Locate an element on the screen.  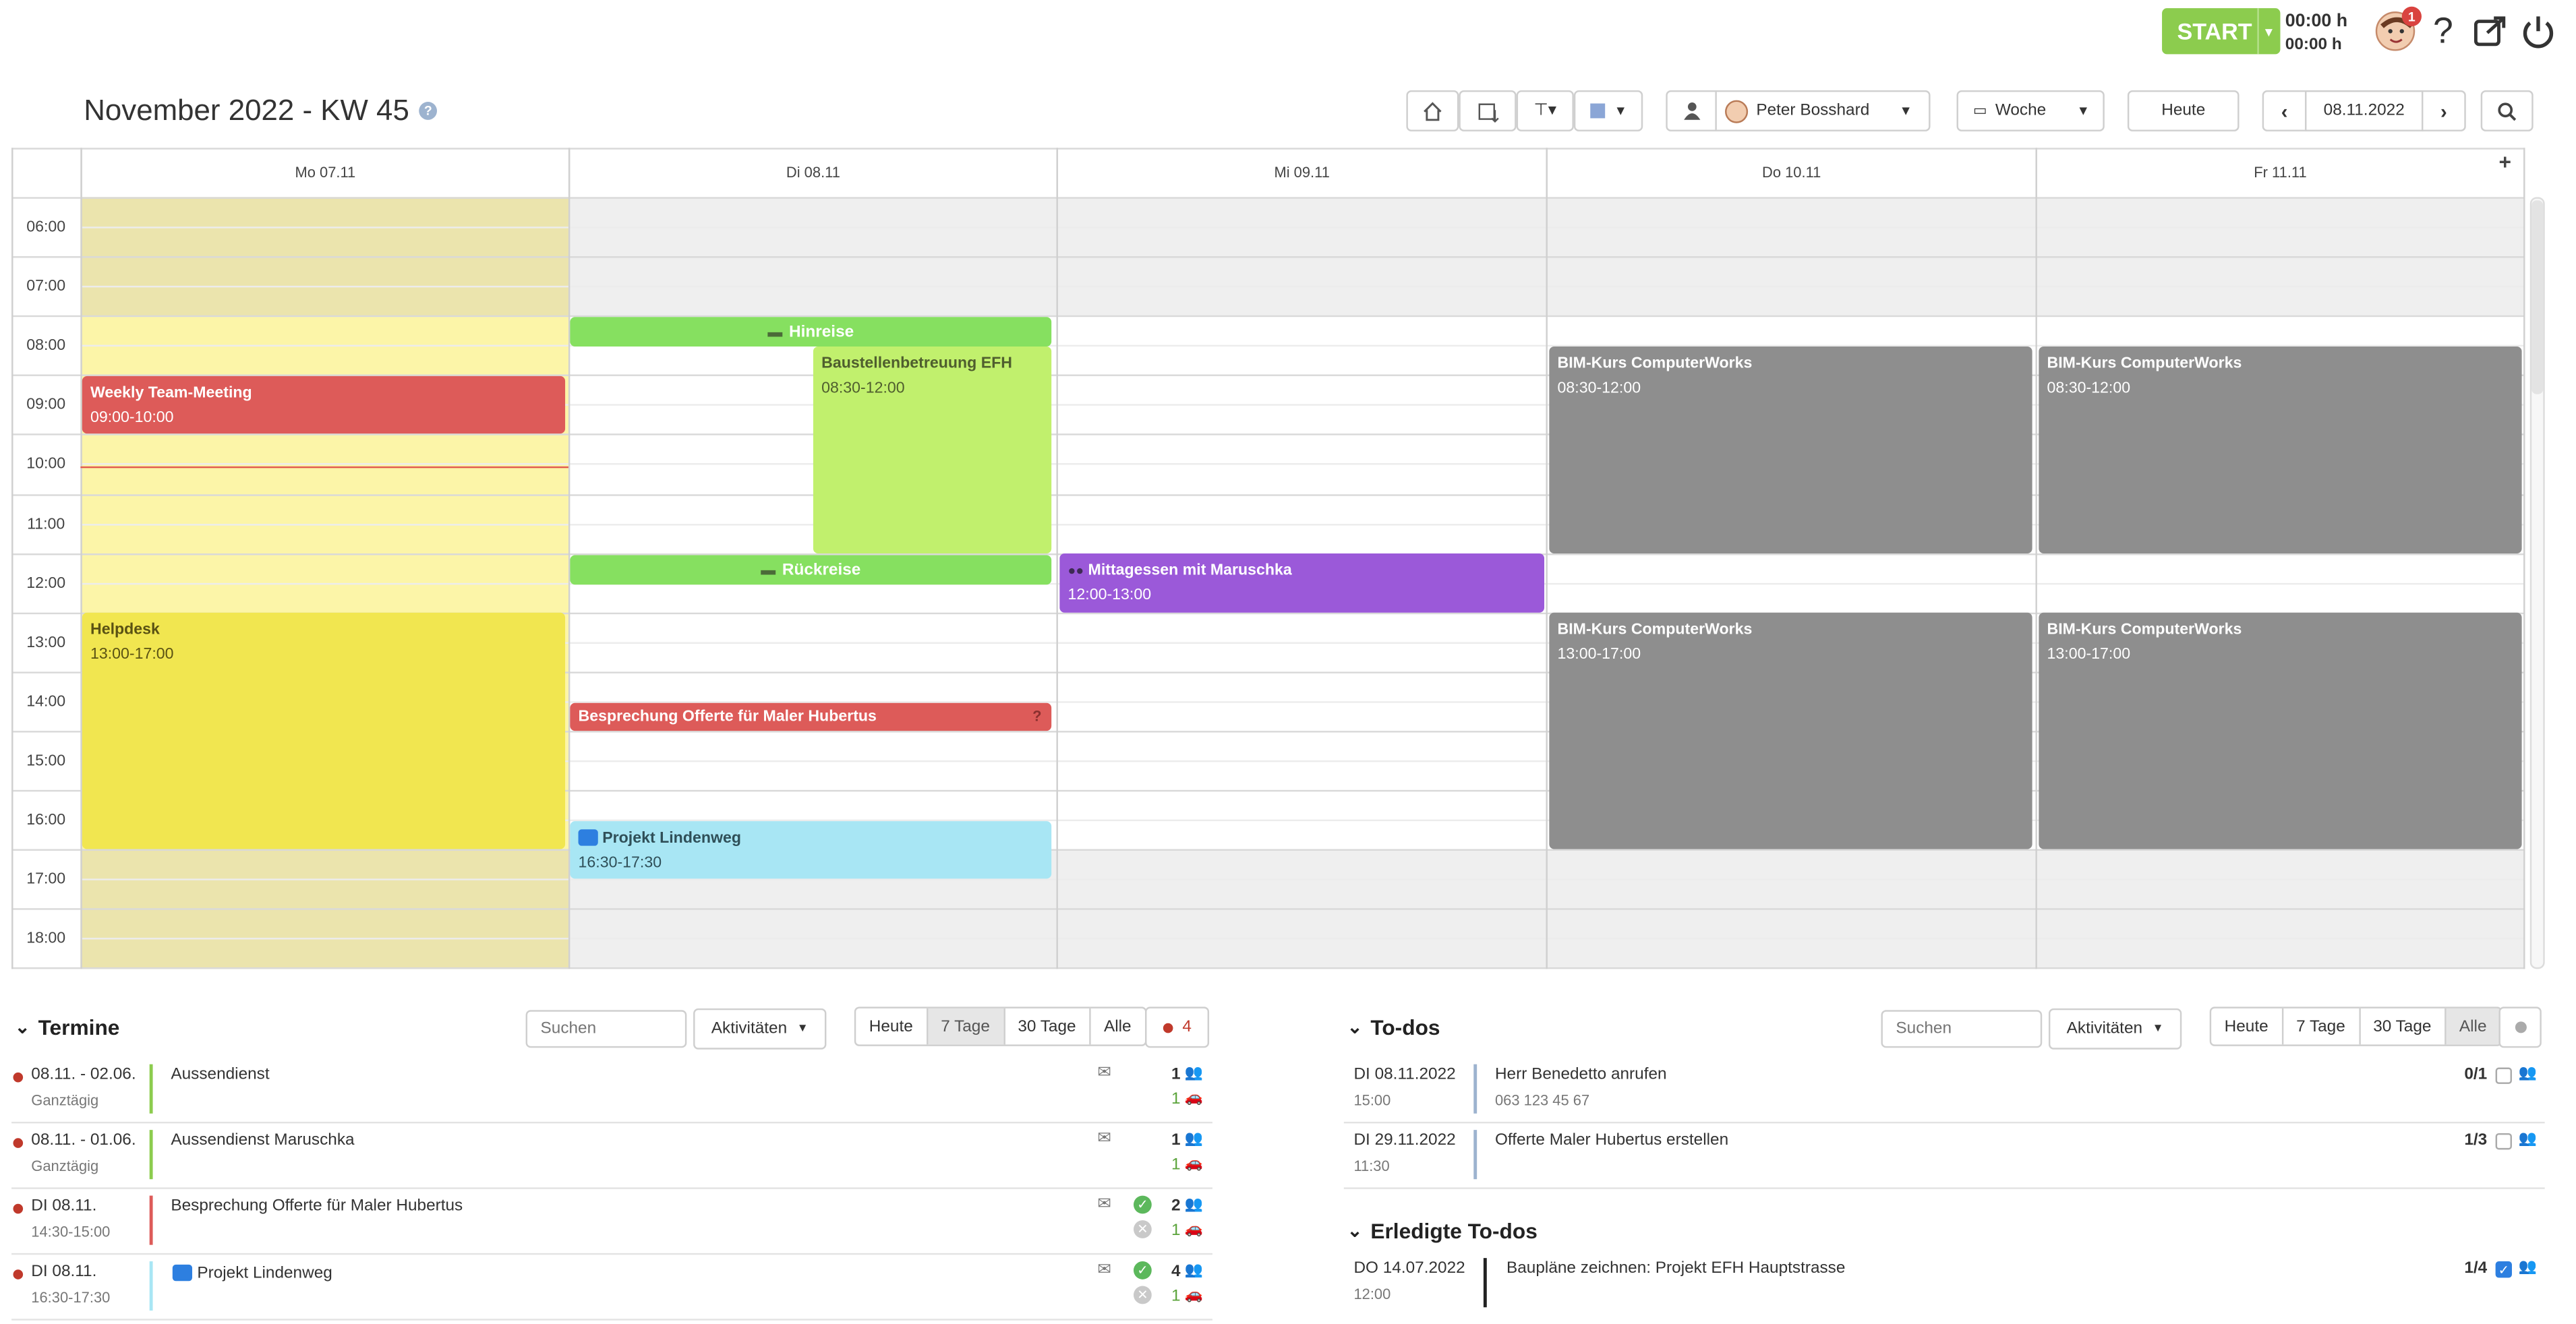
termine-activity-filter: Aktivitäten ▼ is located at coordinates (760, 1029).